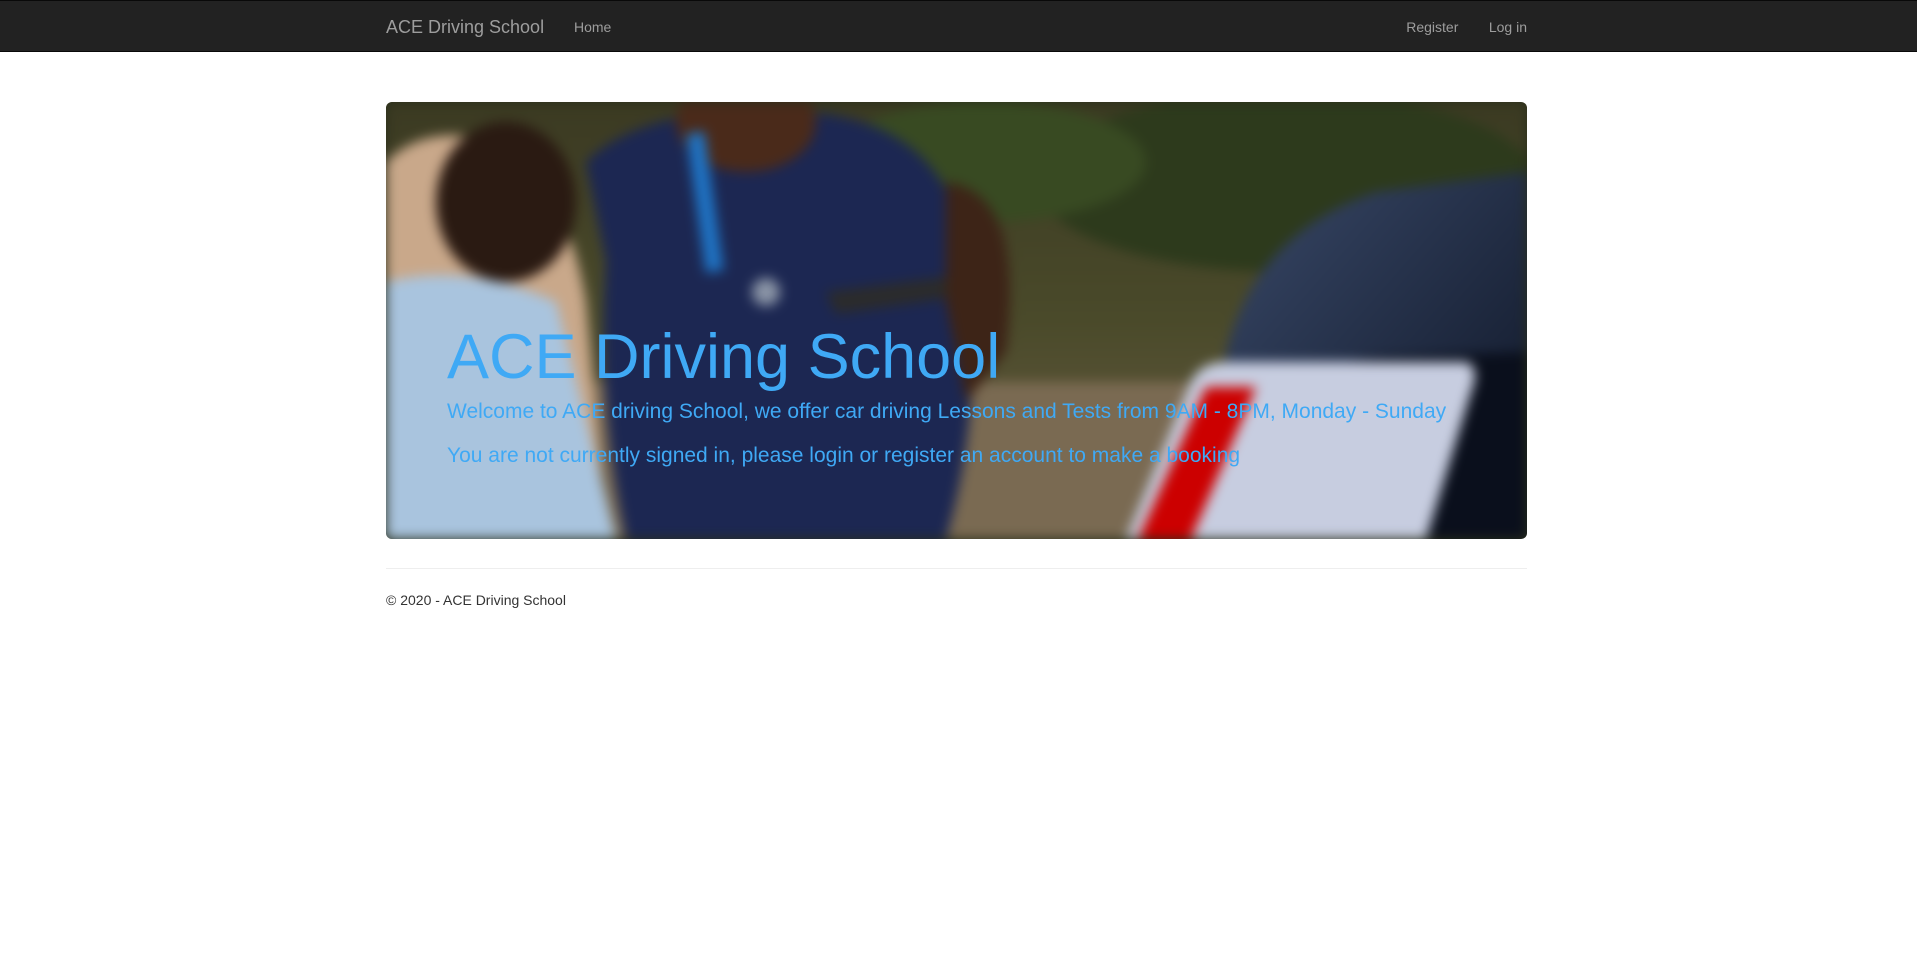  I want to click on footer-divider, so click(956, 568).